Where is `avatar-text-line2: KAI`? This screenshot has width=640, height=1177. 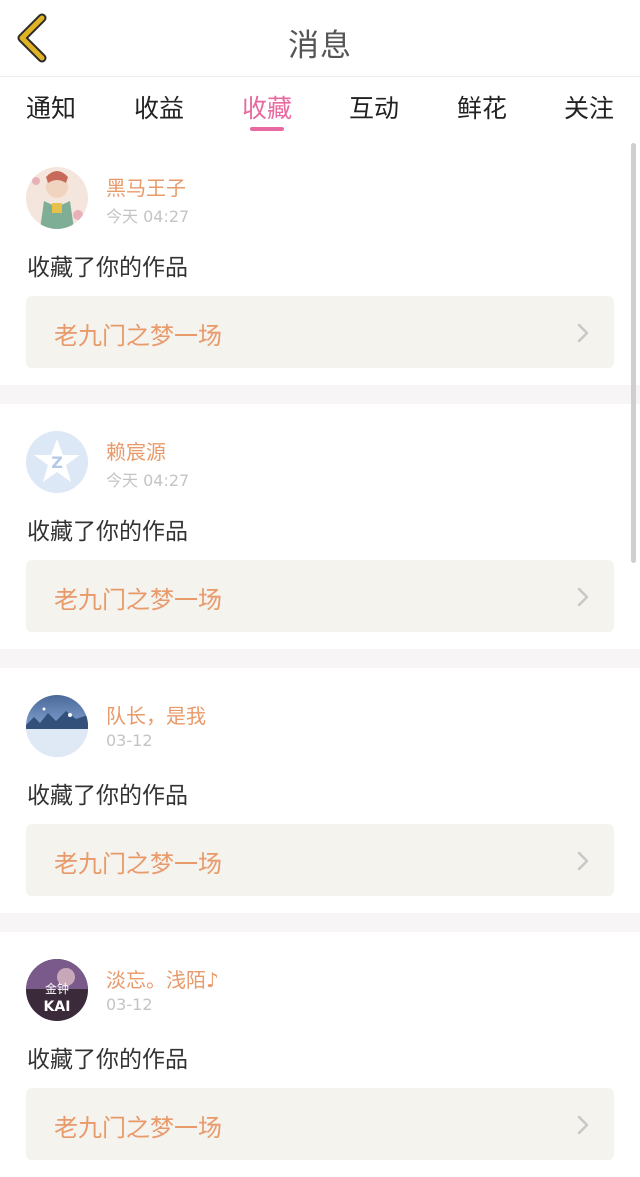 avatar-text-line2: KAI is located at coordinates (57, 1007).